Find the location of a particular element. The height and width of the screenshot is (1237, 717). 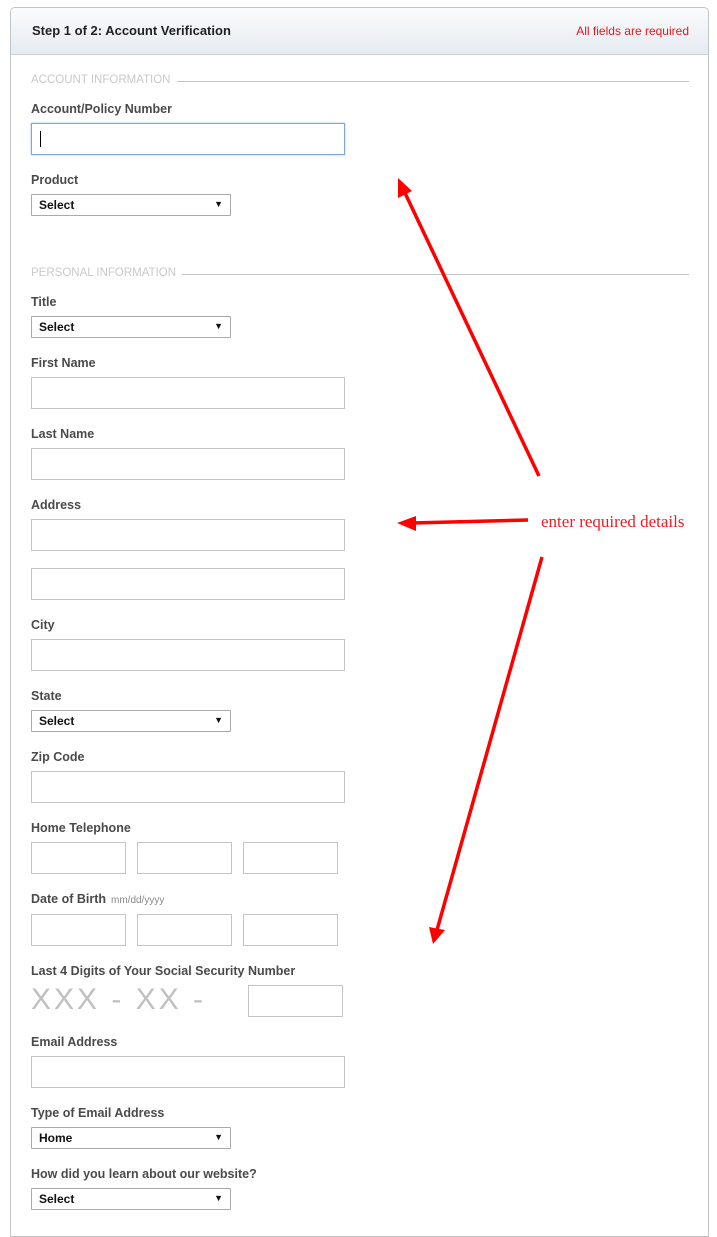

referral-select: Select ▼ is located at coordinates (131, 1199).